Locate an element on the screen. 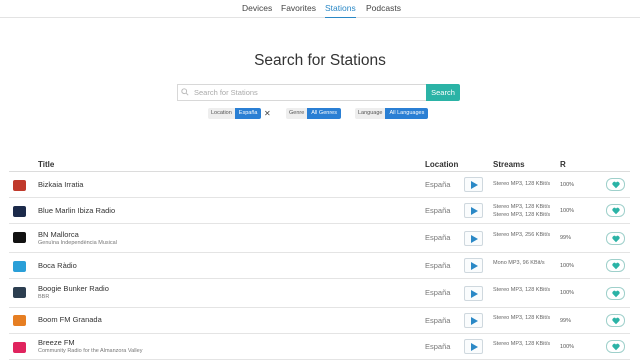  filter-genre-key: Genre is located at coordinates (297, 113).